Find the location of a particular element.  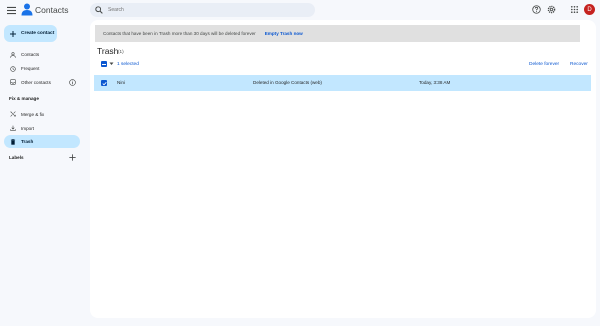

sidebar-item-trash: Trash is located at coordinates (42, 141).